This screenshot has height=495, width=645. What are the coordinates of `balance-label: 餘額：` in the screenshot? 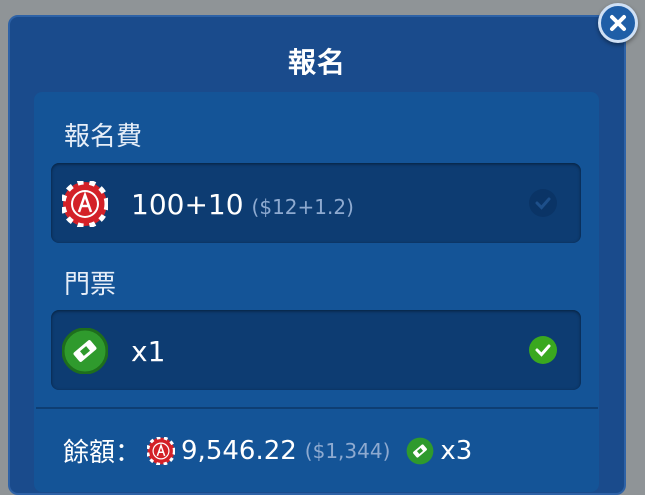 It's located at (102, 453).